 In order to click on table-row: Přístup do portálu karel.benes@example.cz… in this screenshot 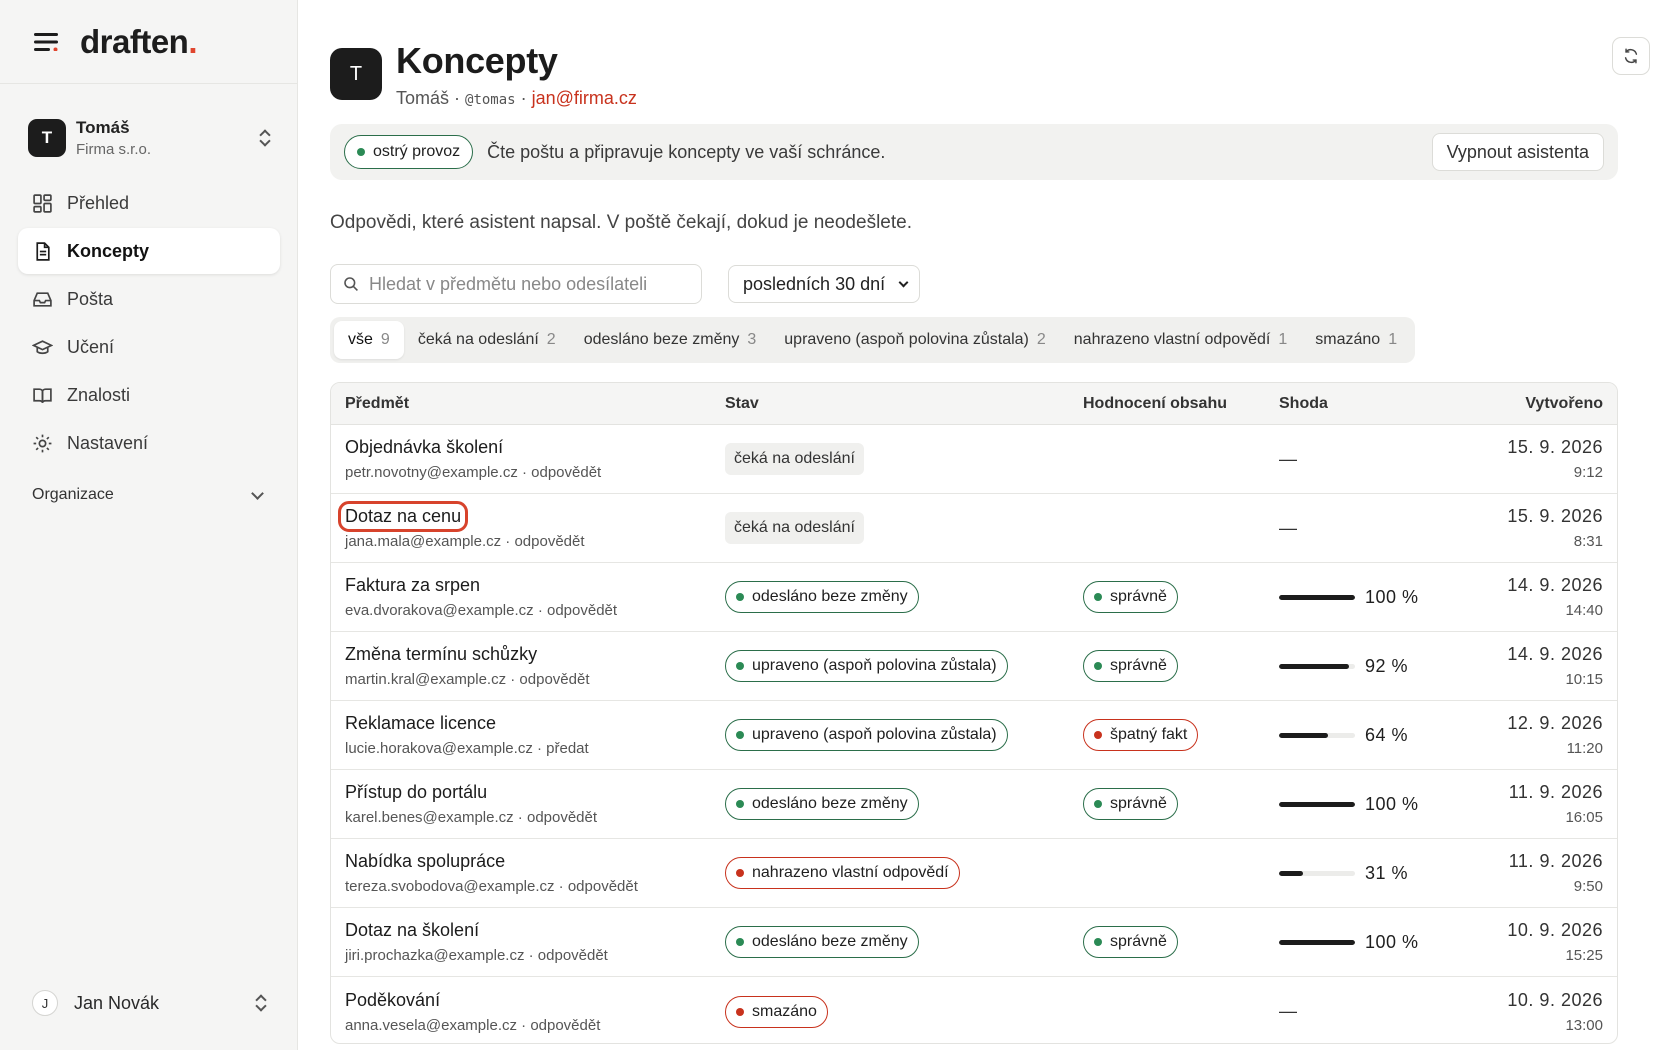, I will do `click(974, 804)`.